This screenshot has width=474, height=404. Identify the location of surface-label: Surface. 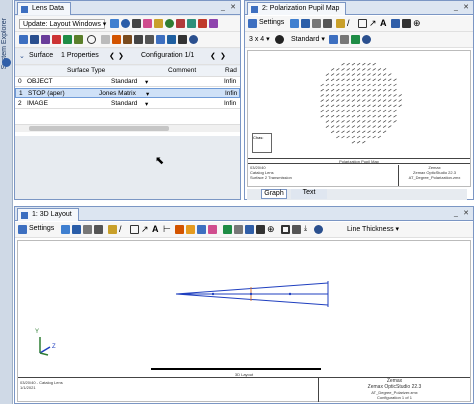
(41, 55).